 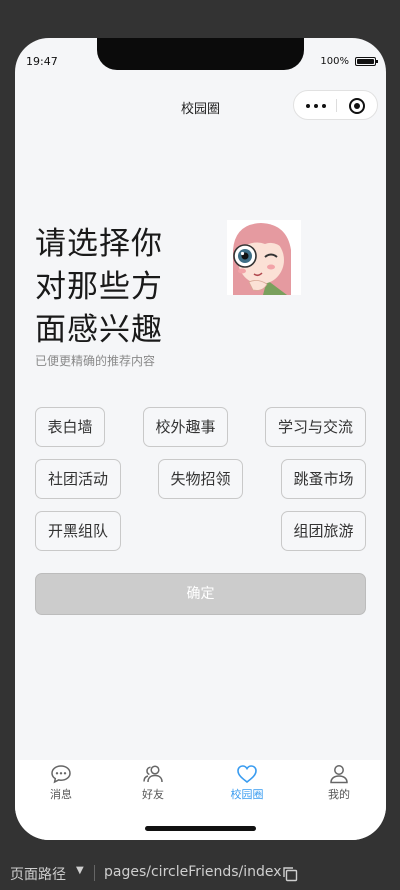 What do you see at coordinates (247, 794) in the screenshot?
I see `tab-label: 校园圈` at bounding box center [247, 794].